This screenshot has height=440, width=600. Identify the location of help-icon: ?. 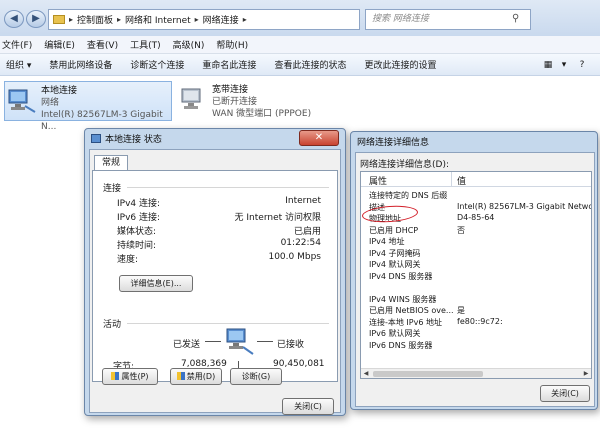
(582, 65).